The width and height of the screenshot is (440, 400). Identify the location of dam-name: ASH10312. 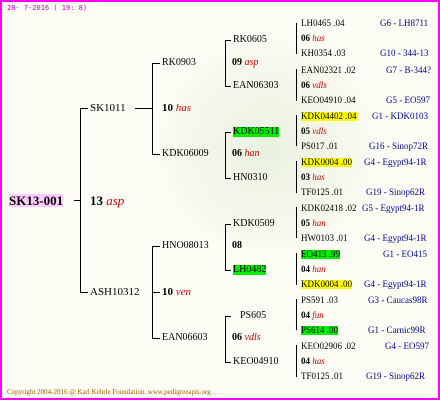
(115, 292).